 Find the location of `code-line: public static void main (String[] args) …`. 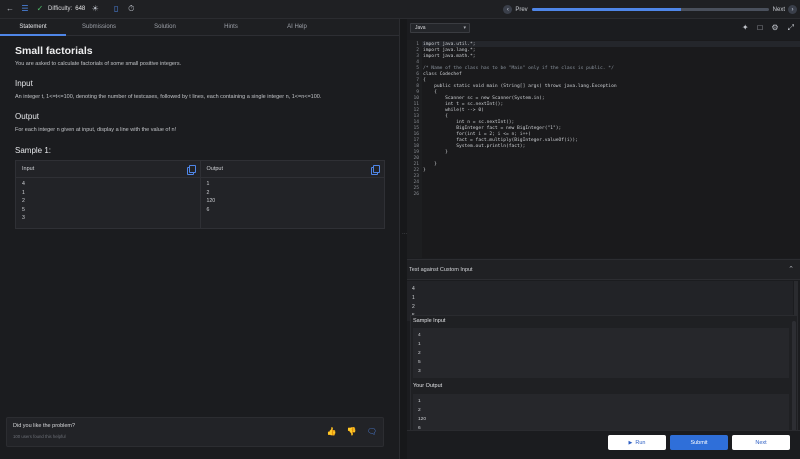

code-line: public static void main (String[] args) … is located at coordinates (520, 86).